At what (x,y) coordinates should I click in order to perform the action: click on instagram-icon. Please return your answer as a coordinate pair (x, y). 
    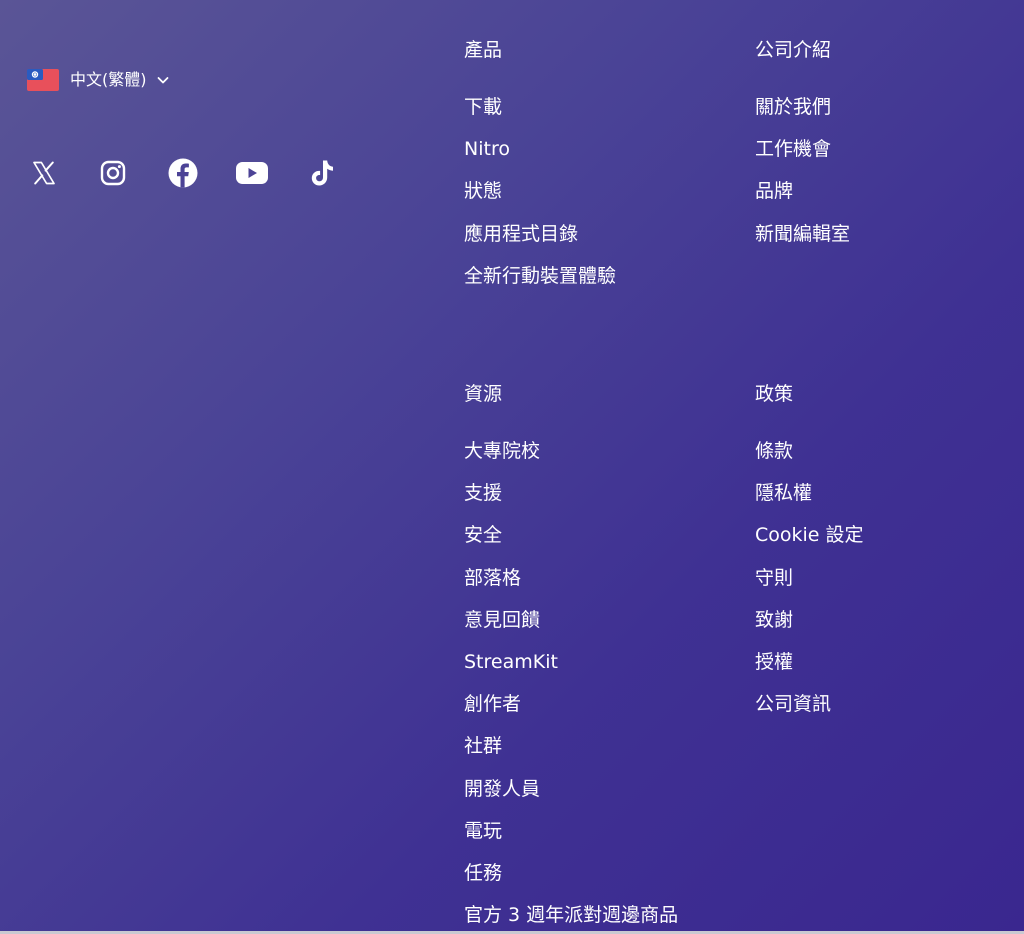
    Looking at the image, I should click on (113, 173).